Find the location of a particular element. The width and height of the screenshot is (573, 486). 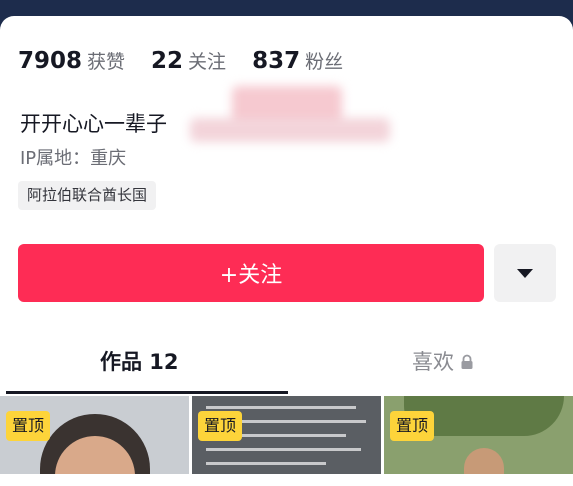

tab-likes: 喜欢 is located at coordinates (443, 361).